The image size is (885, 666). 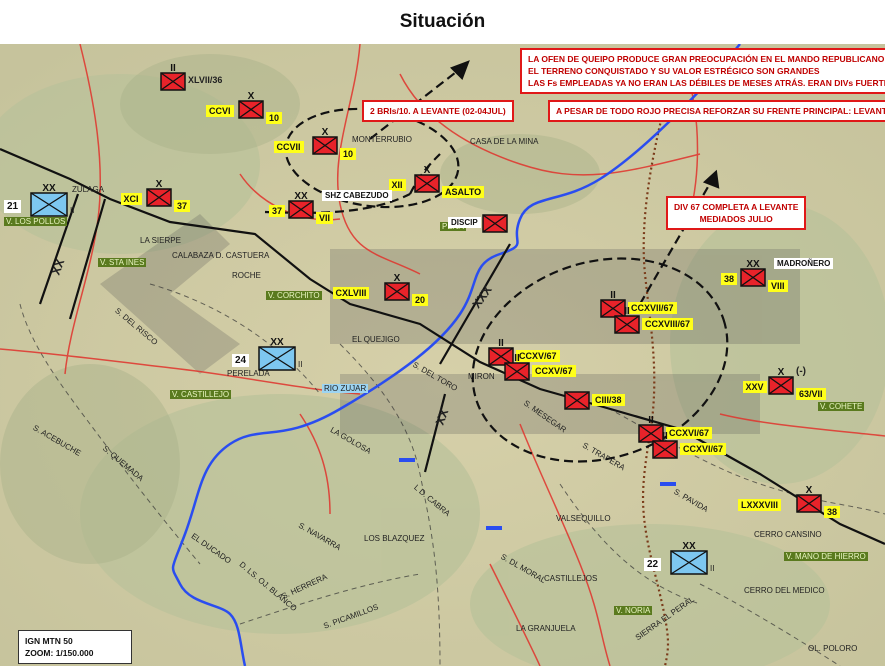 I want to click on place-label: V. NORIA, so click(x=633, y=610).